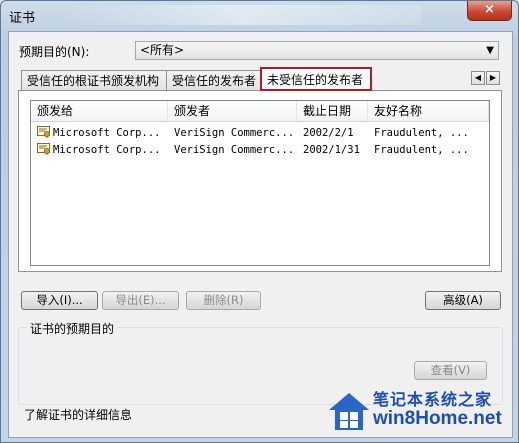  I want to click on tab-label: 未受信任的发布者, so click(315, 80).